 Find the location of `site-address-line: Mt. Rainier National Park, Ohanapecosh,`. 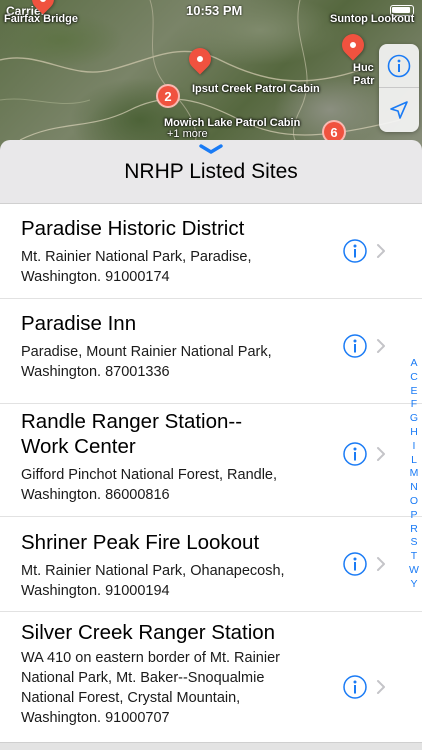

site-address-line: Mt. Rainier National Park, Ohanapecosh, is located at coordinates (153, 571).